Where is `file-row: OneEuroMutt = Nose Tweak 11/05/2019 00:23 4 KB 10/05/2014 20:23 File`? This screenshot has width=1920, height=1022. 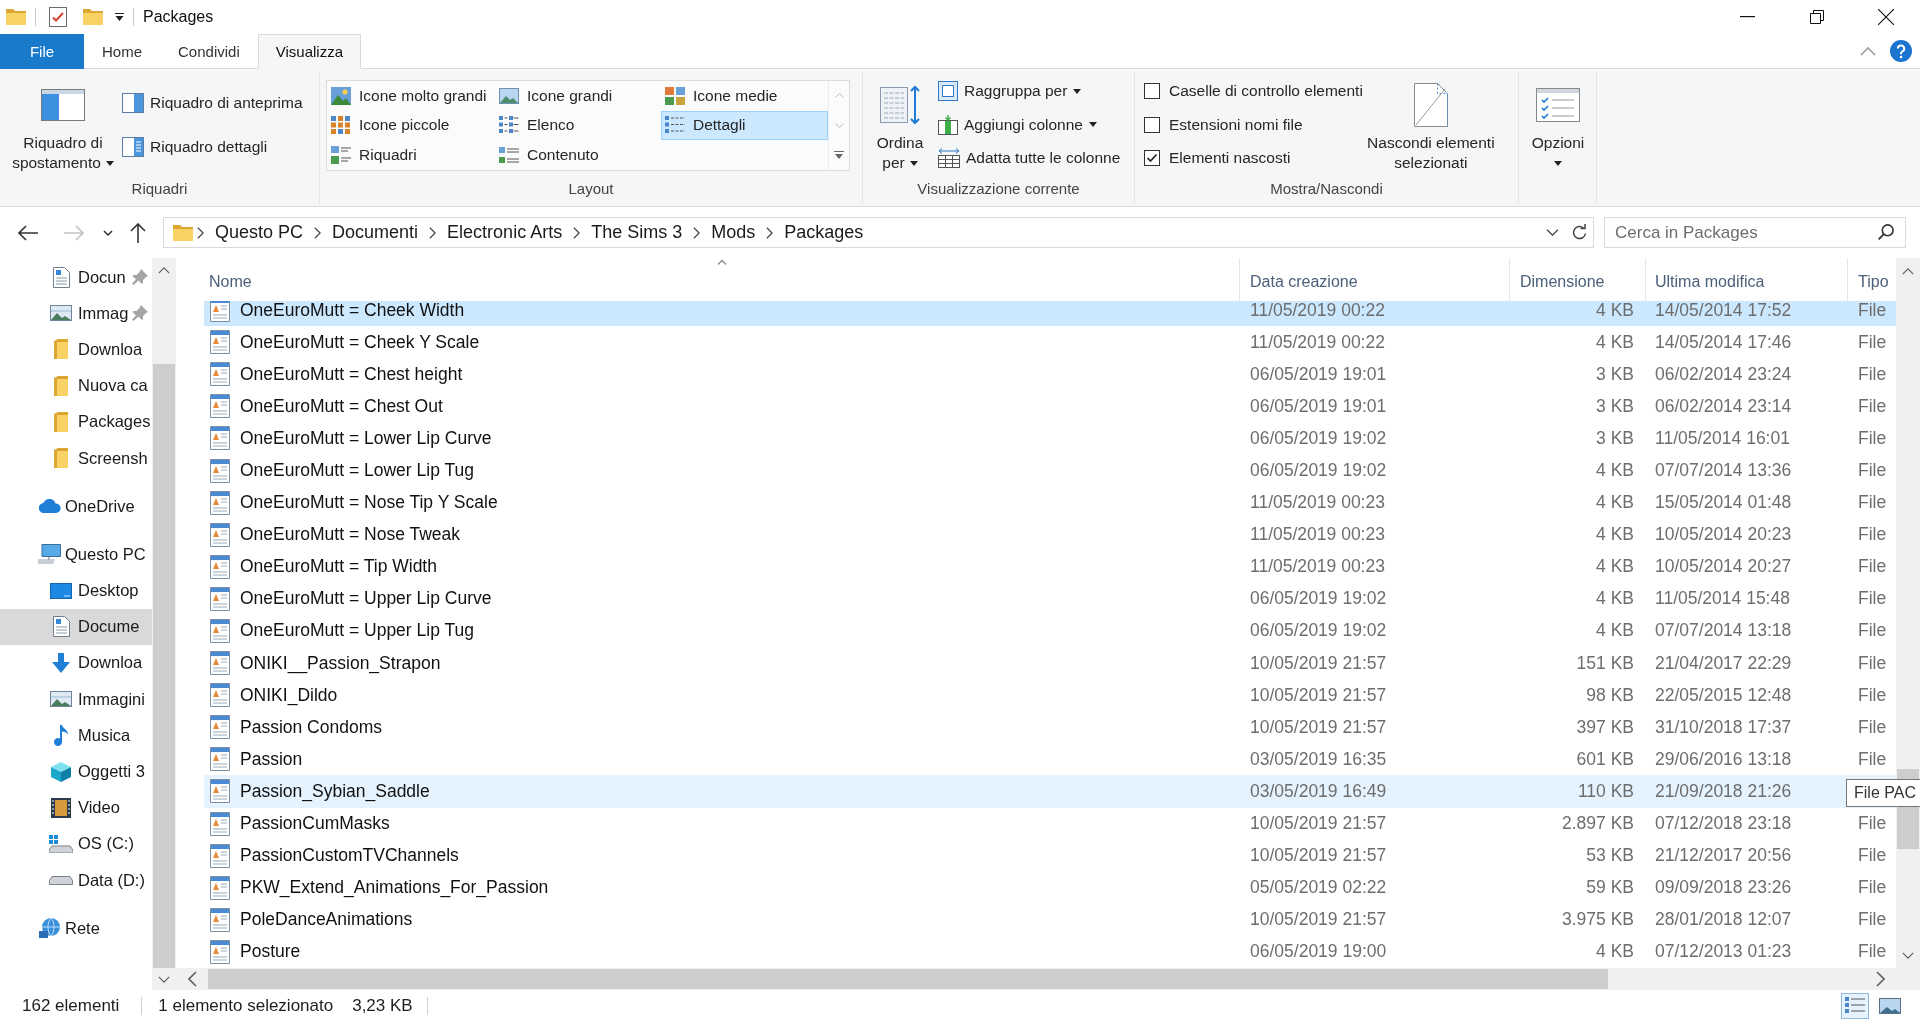 file-row: OneEuroMutt = Nose Tweak 11/05/2019 00:23 4 KB 10/05/2014 20:23 File is located at coordinates (1050, 534).